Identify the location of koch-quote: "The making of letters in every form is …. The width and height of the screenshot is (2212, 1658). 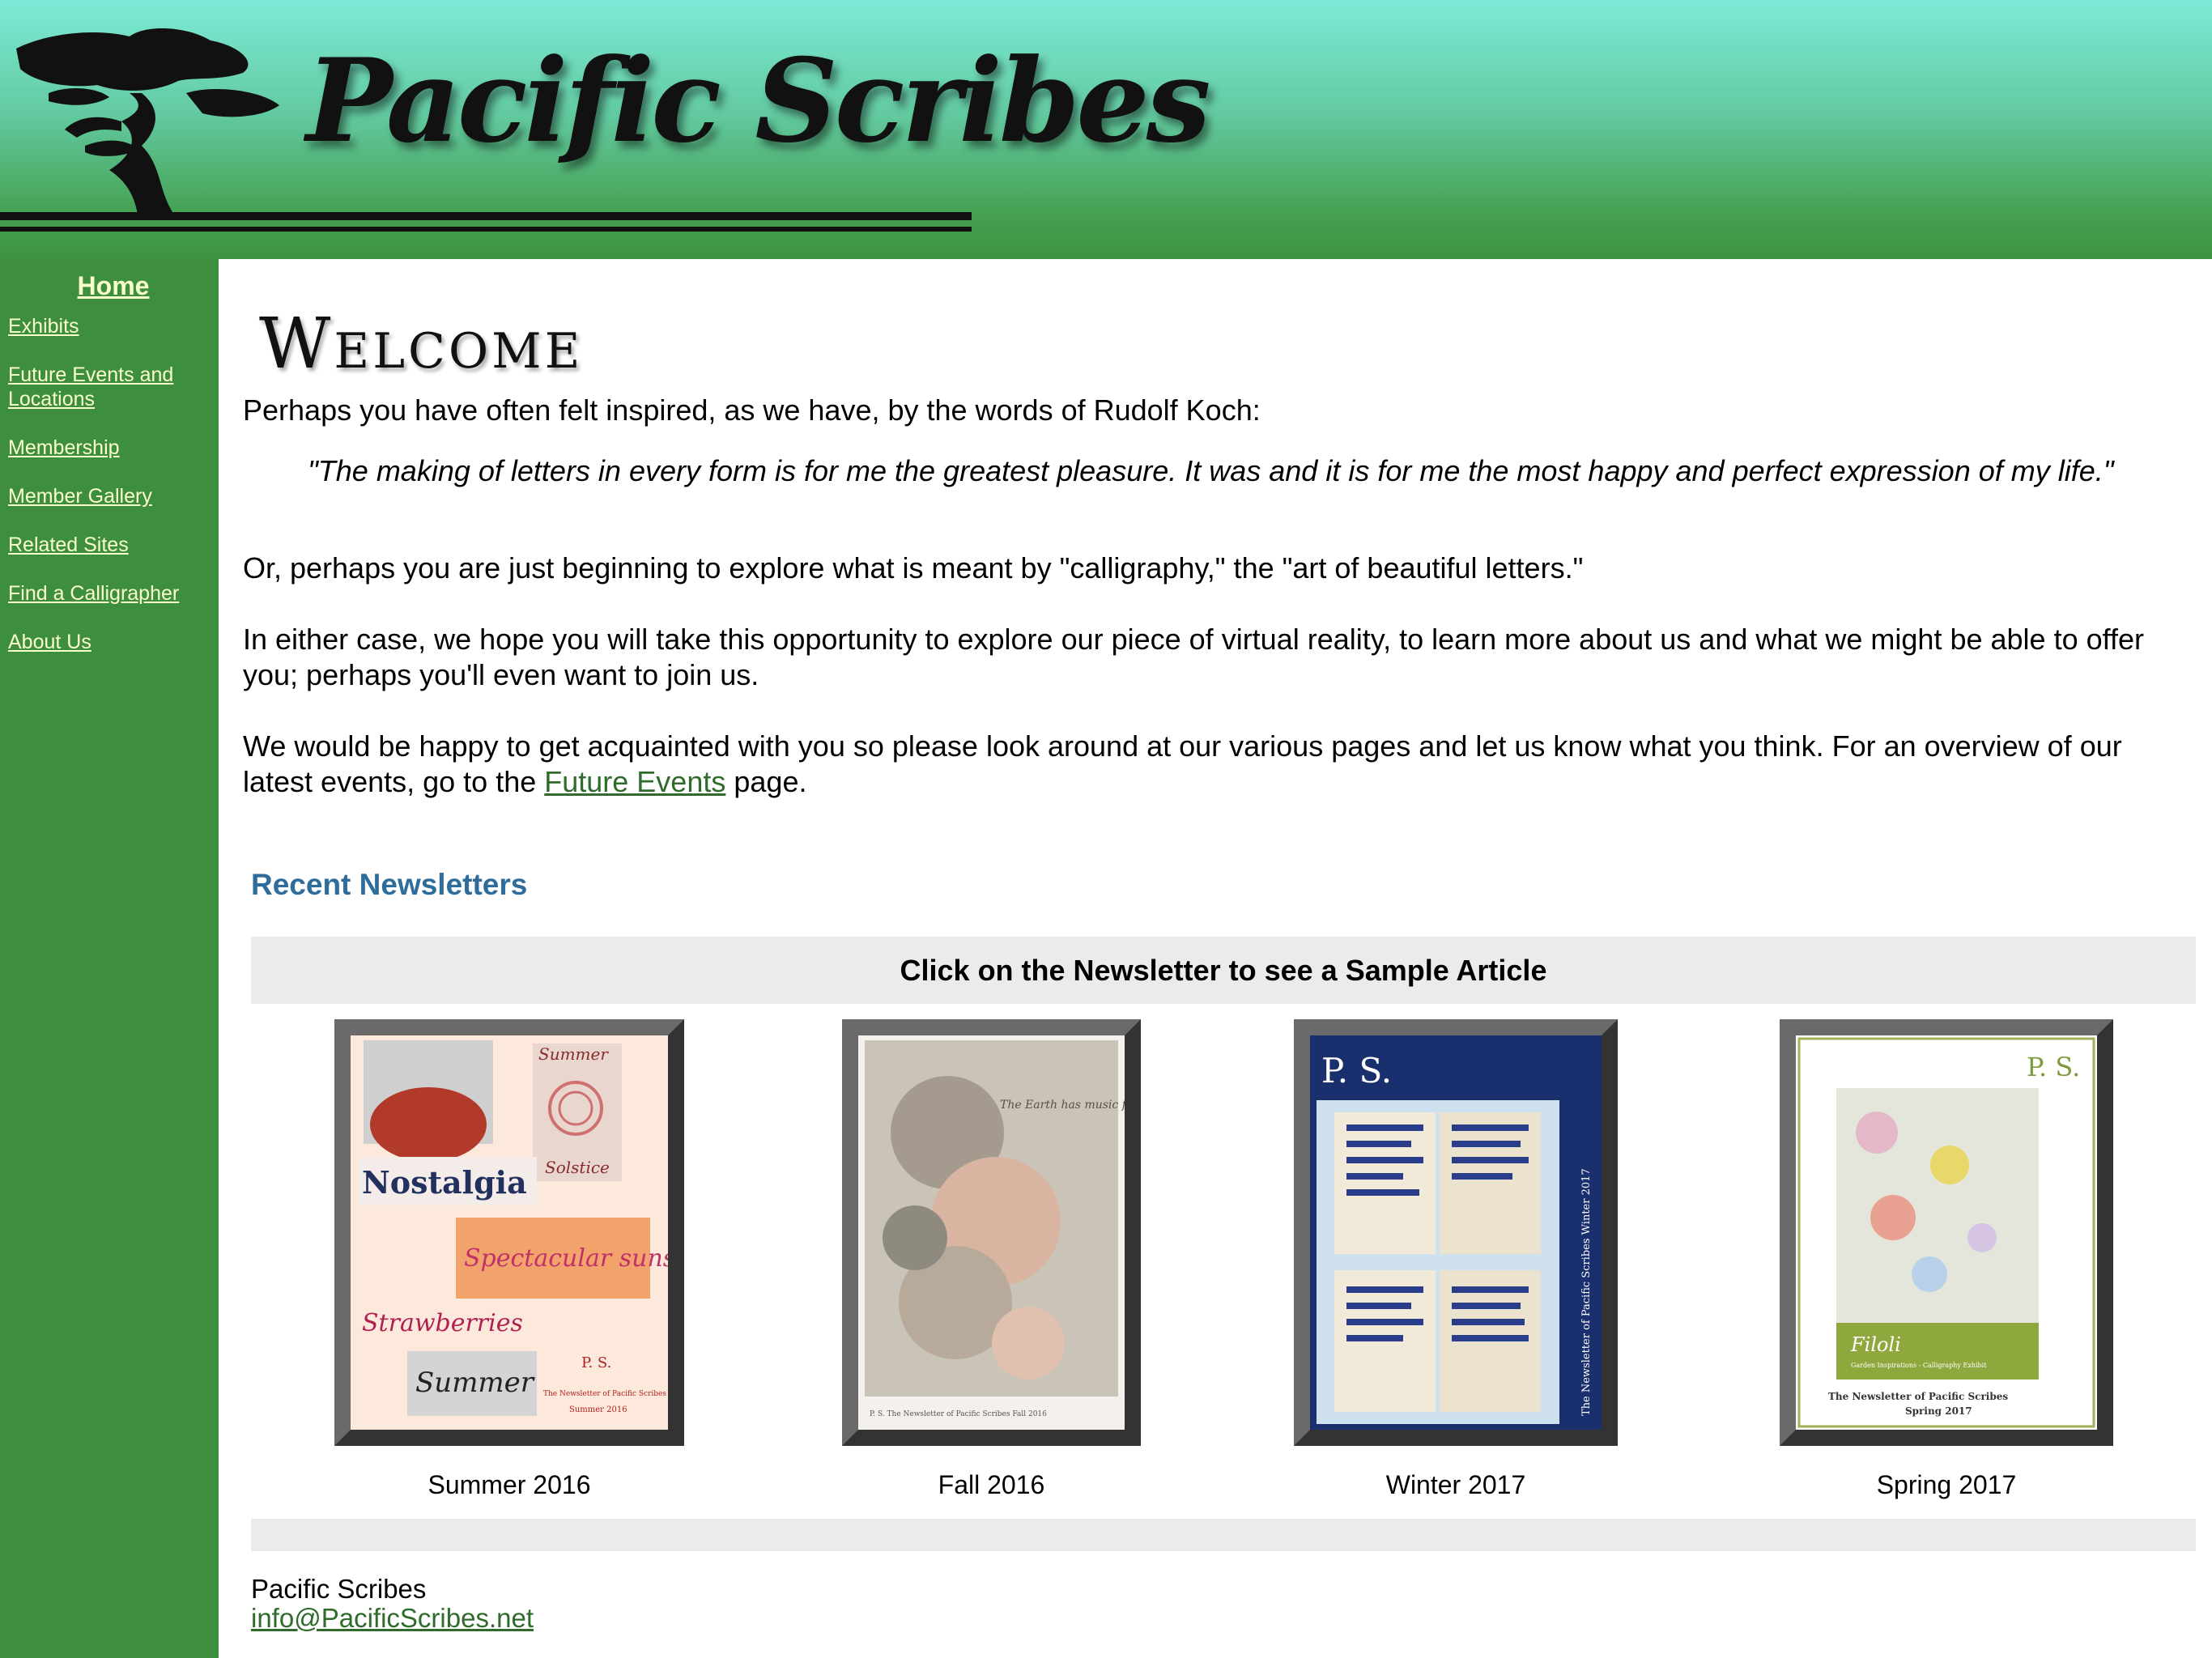
(1211, 470).